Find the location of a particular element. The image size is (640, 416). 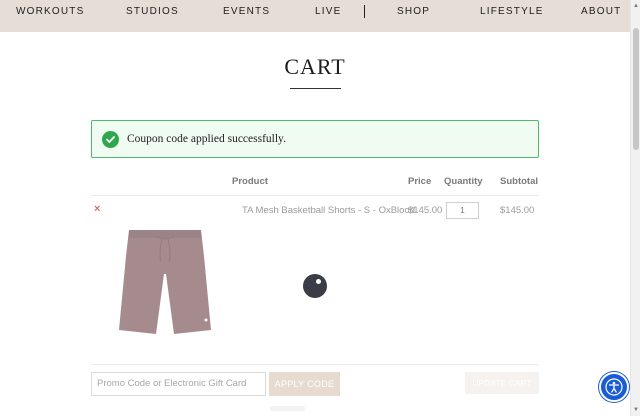

nav-item-lifestyle: LIFESTYLE is located at coordinates (512, 11).